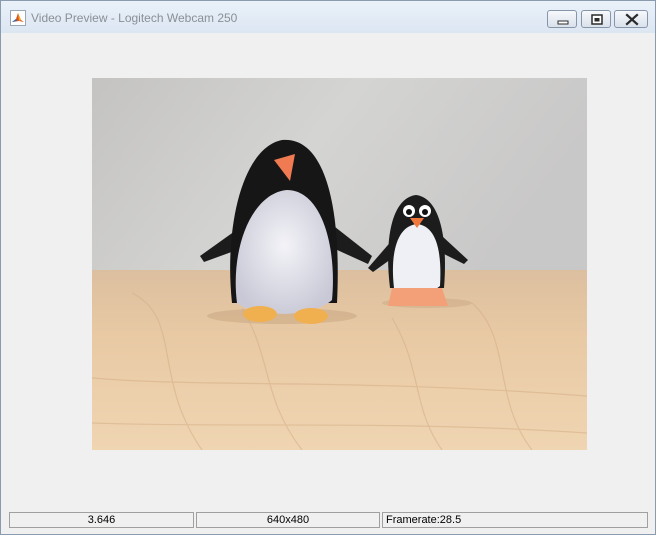 The width and height of the screenshot is (656, 535). I want to click on close-button, so click(631, 19).